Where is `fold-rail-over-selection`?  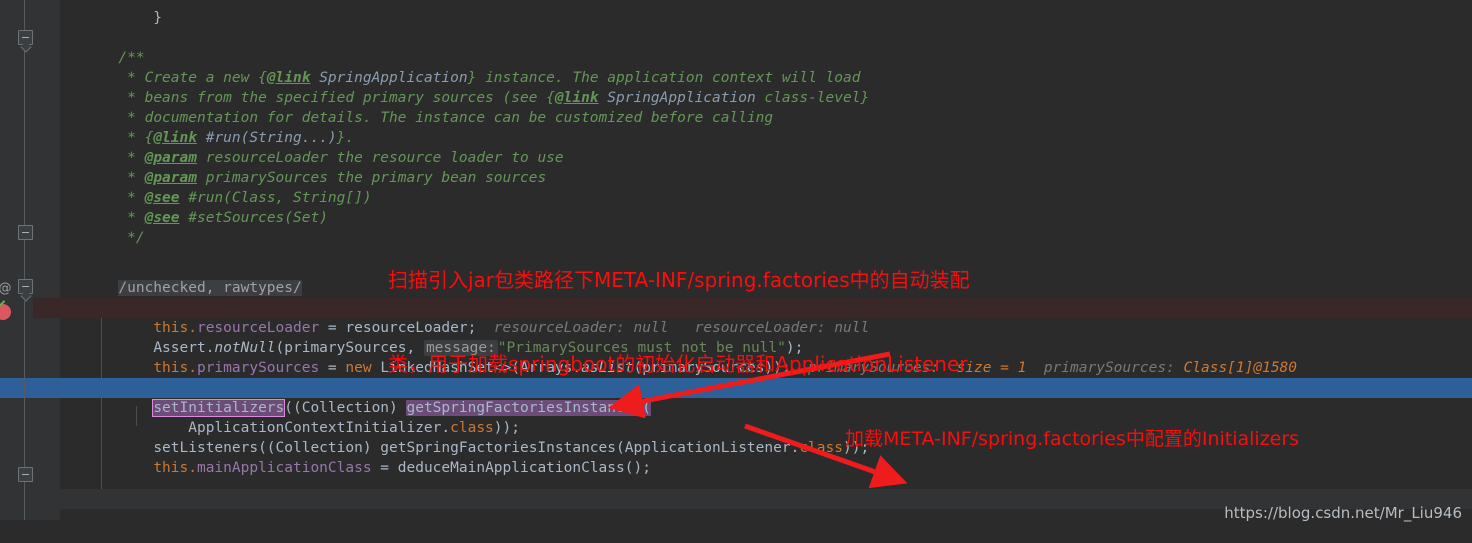
fold-rail-over-selection is located at coordinates (24, 388).